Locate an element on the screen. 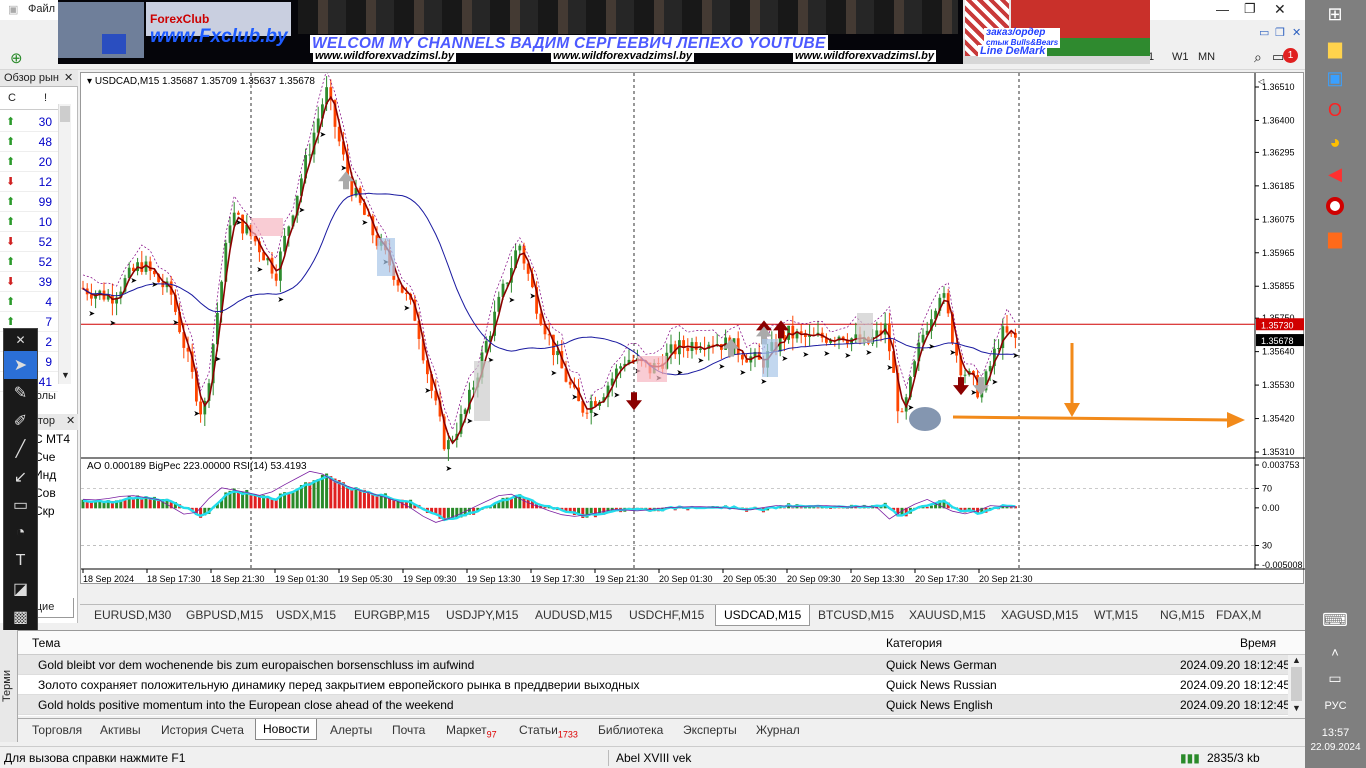 This screenshot has width=1366, height=768. network-icon: ▭ is located at coordinates (1335, 678).